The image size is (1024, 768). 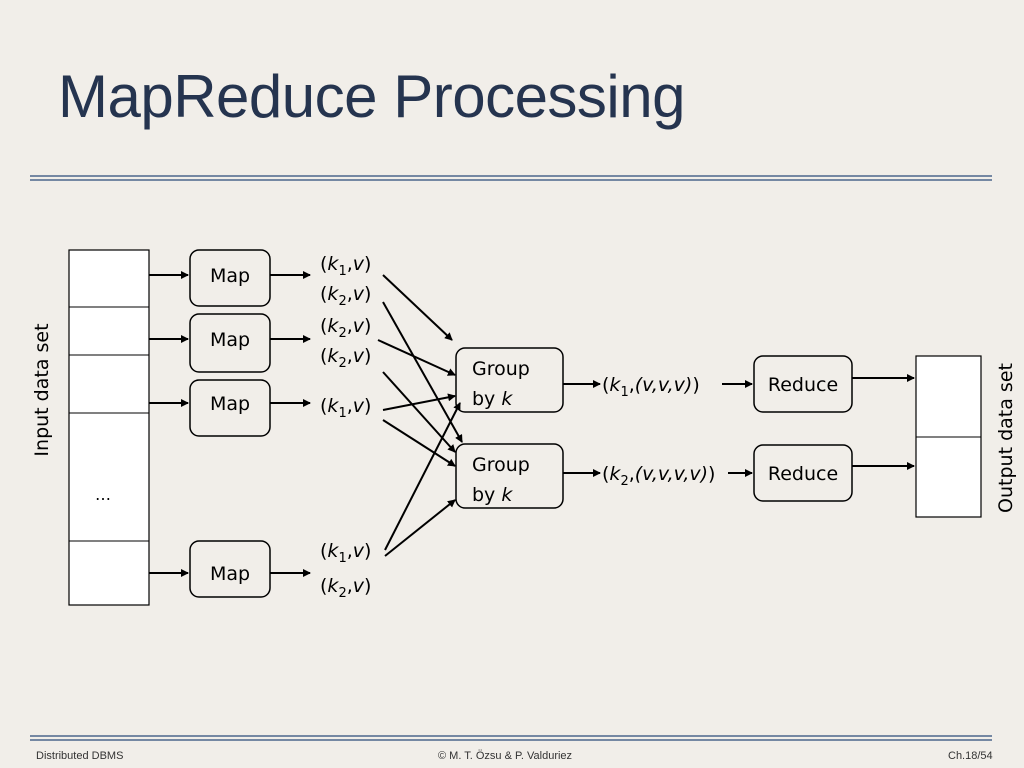 I want to click on group-by-key-task: Group by k (k2,(v,v,v,v)), so click(x=585, y=476).